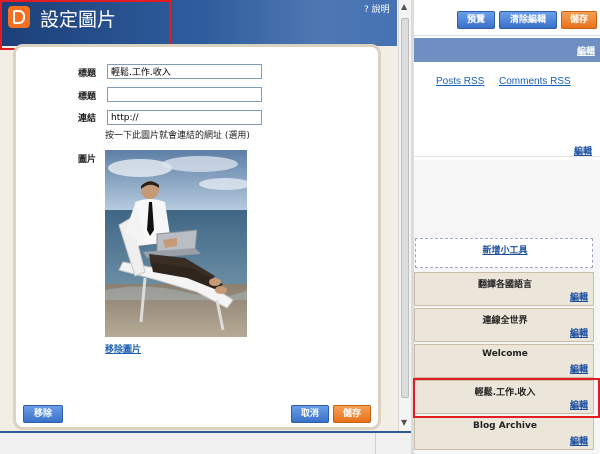 The width and height of the screenshot is (600, 454). Describe the element at coordinates (87, 74) in the screenshot. I see `title-label: 標題` at that location.